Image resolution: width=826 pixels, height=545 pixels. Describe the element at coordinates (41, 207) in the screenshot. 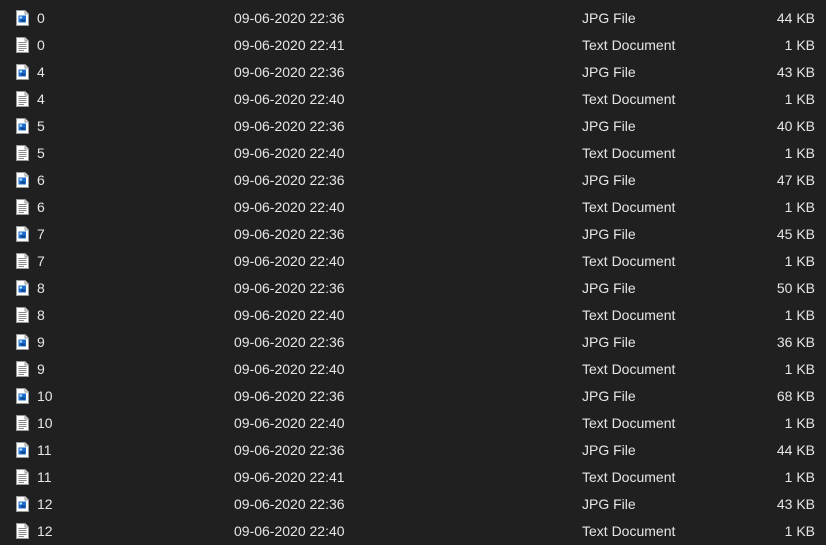

I see `file-name: 6` at that location.